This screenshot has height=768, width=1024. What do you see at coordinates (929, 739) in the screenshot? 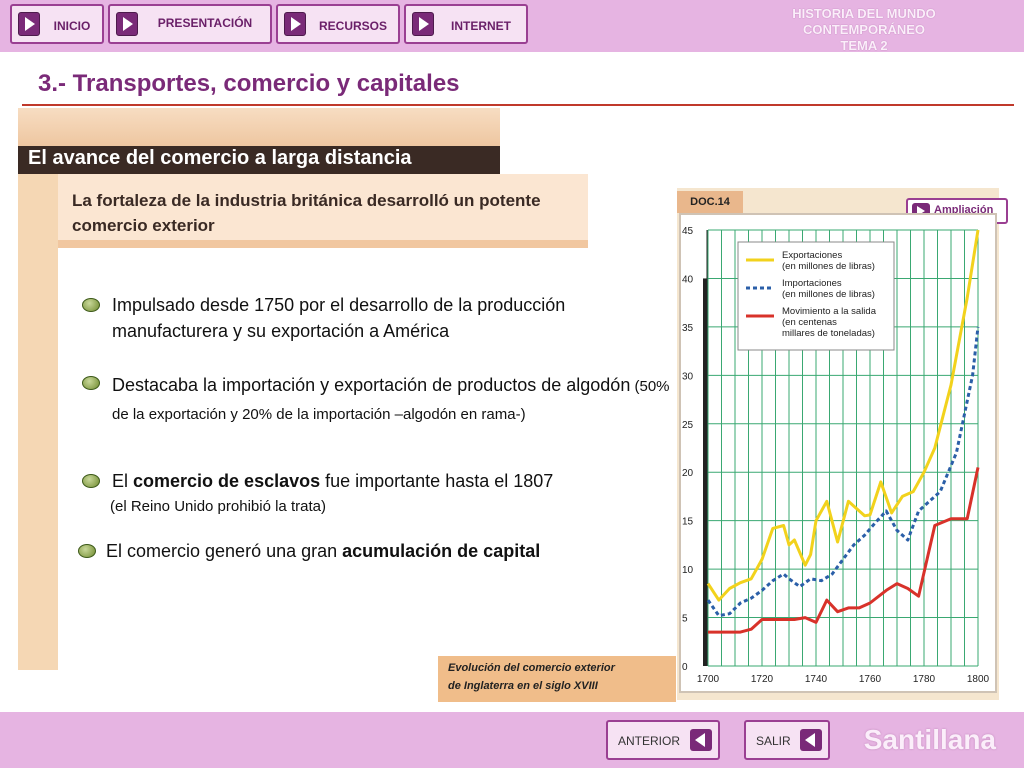
I see `brand-logo: Santillana` at bounding box center [929, 739].